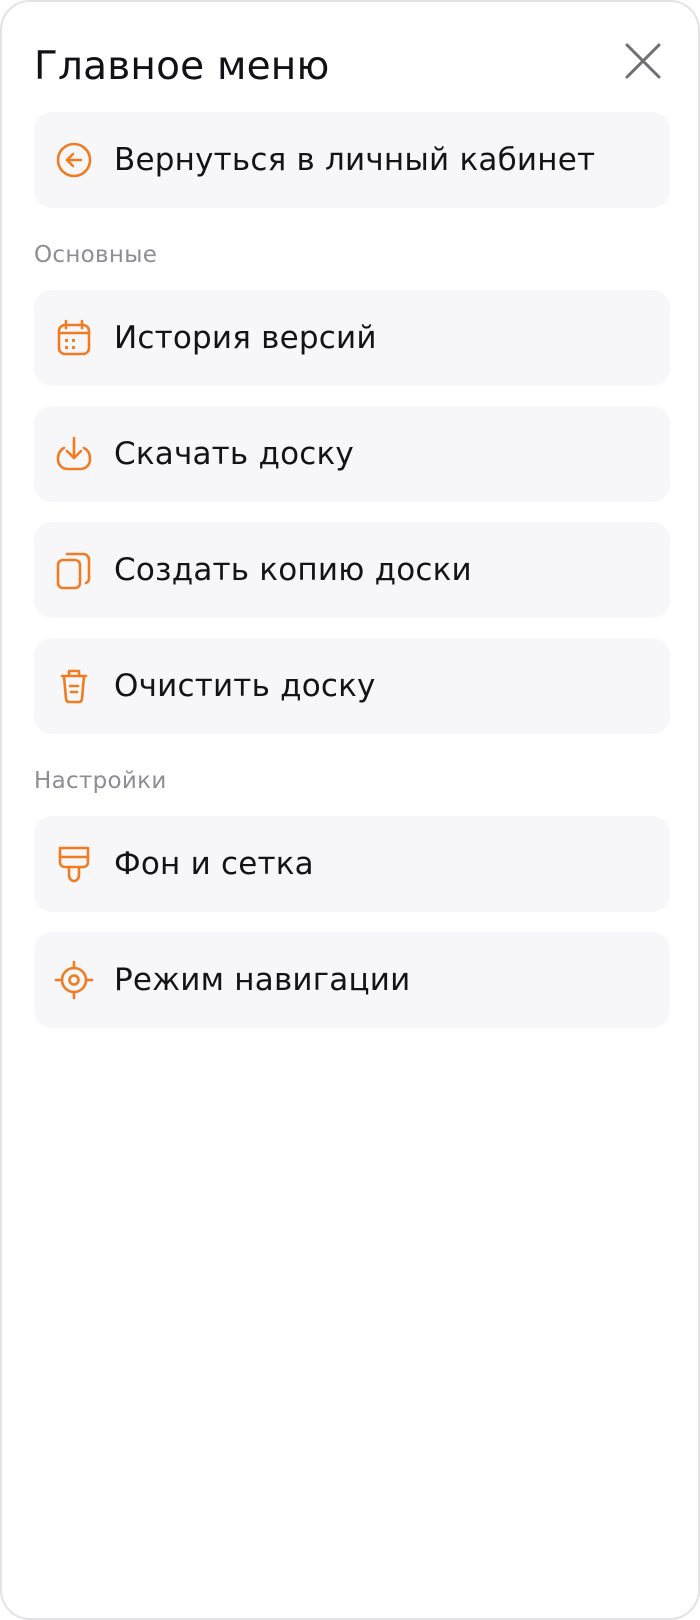 The height and width of the screenshot is (1620, 700). I want to click on navigation-mode-button: Режим навигации, so click(352, 980).